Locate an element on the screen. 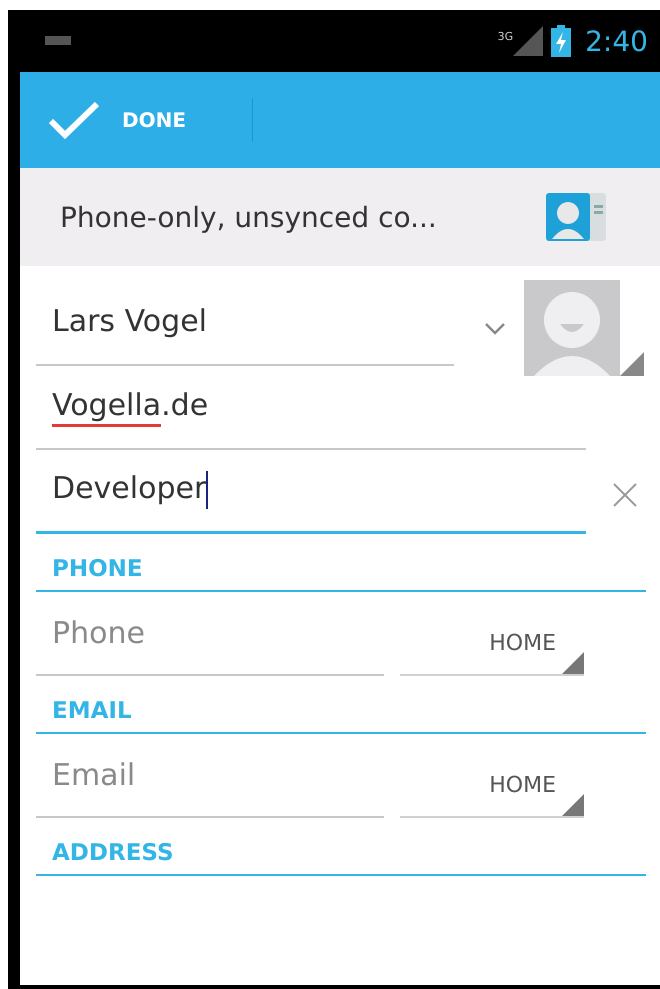  section-header: ADDRESS is located at coordinates (341, 847).